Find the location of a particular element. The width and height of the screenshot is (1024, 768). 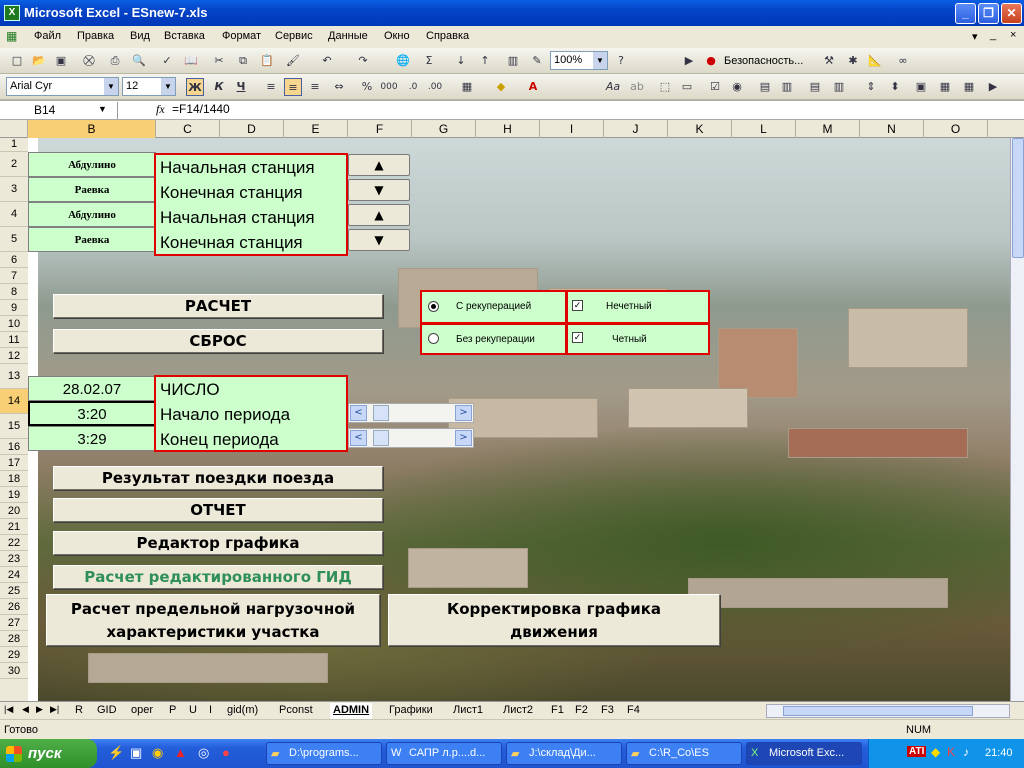

odd-option: ✓ Нечетный is located at coordinates (638, 307).